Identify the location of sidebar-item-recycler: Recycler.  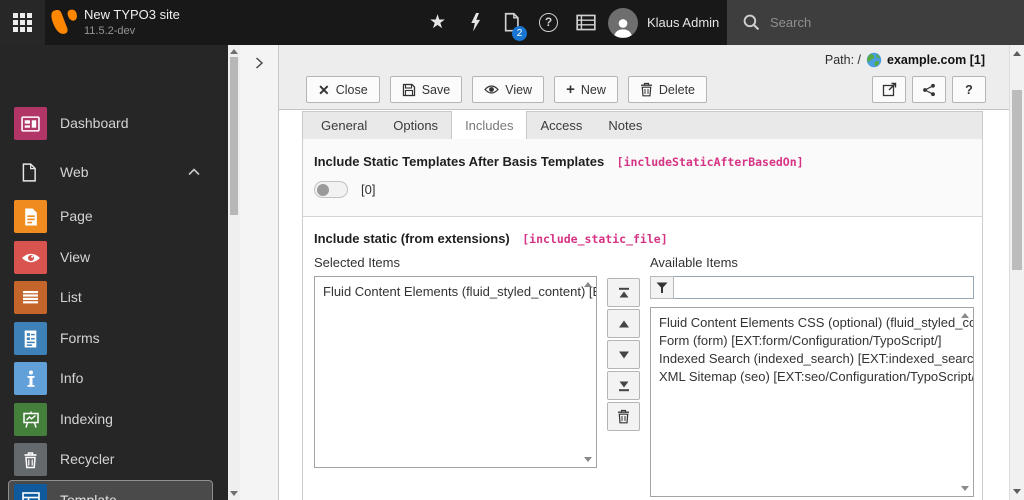
(114, 459).